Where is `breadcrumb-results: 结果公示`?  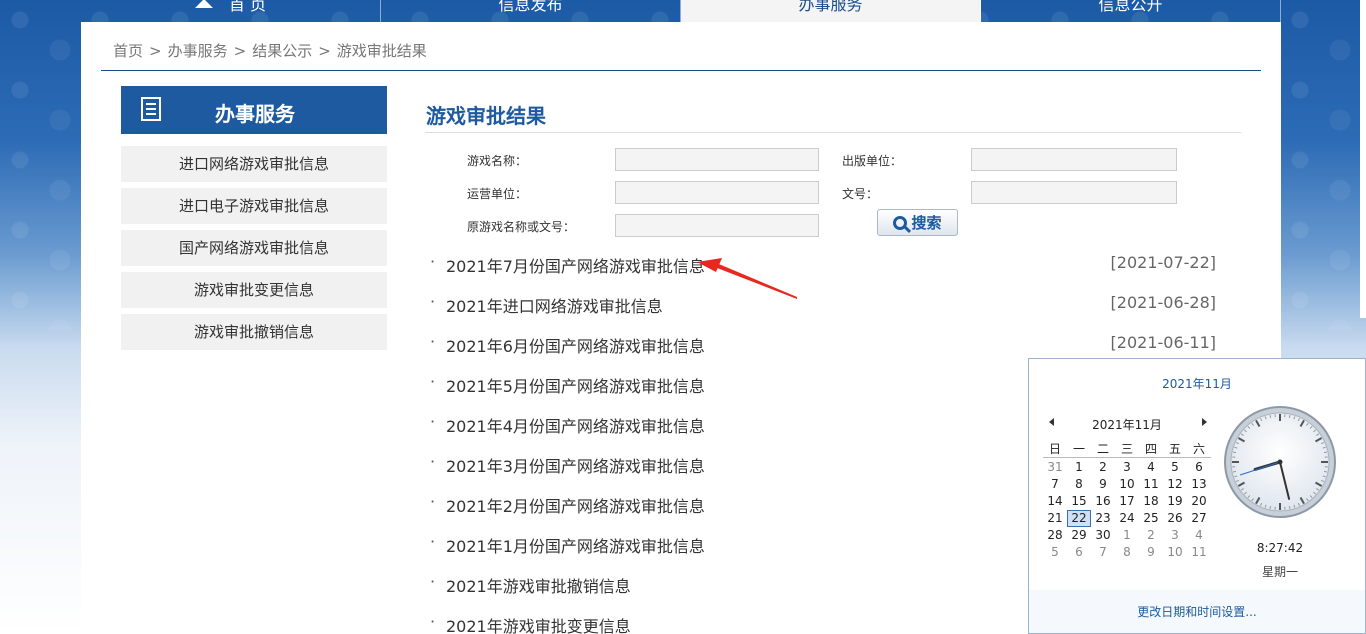
breadcrumb-results: 结果公示 is located at coordinates (282, 51).